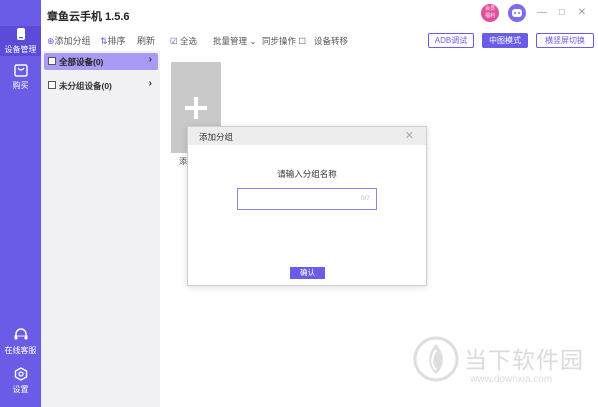 This screenshot has height=407, width=598. I want to click on maximize-button: □, so click(562, 13).